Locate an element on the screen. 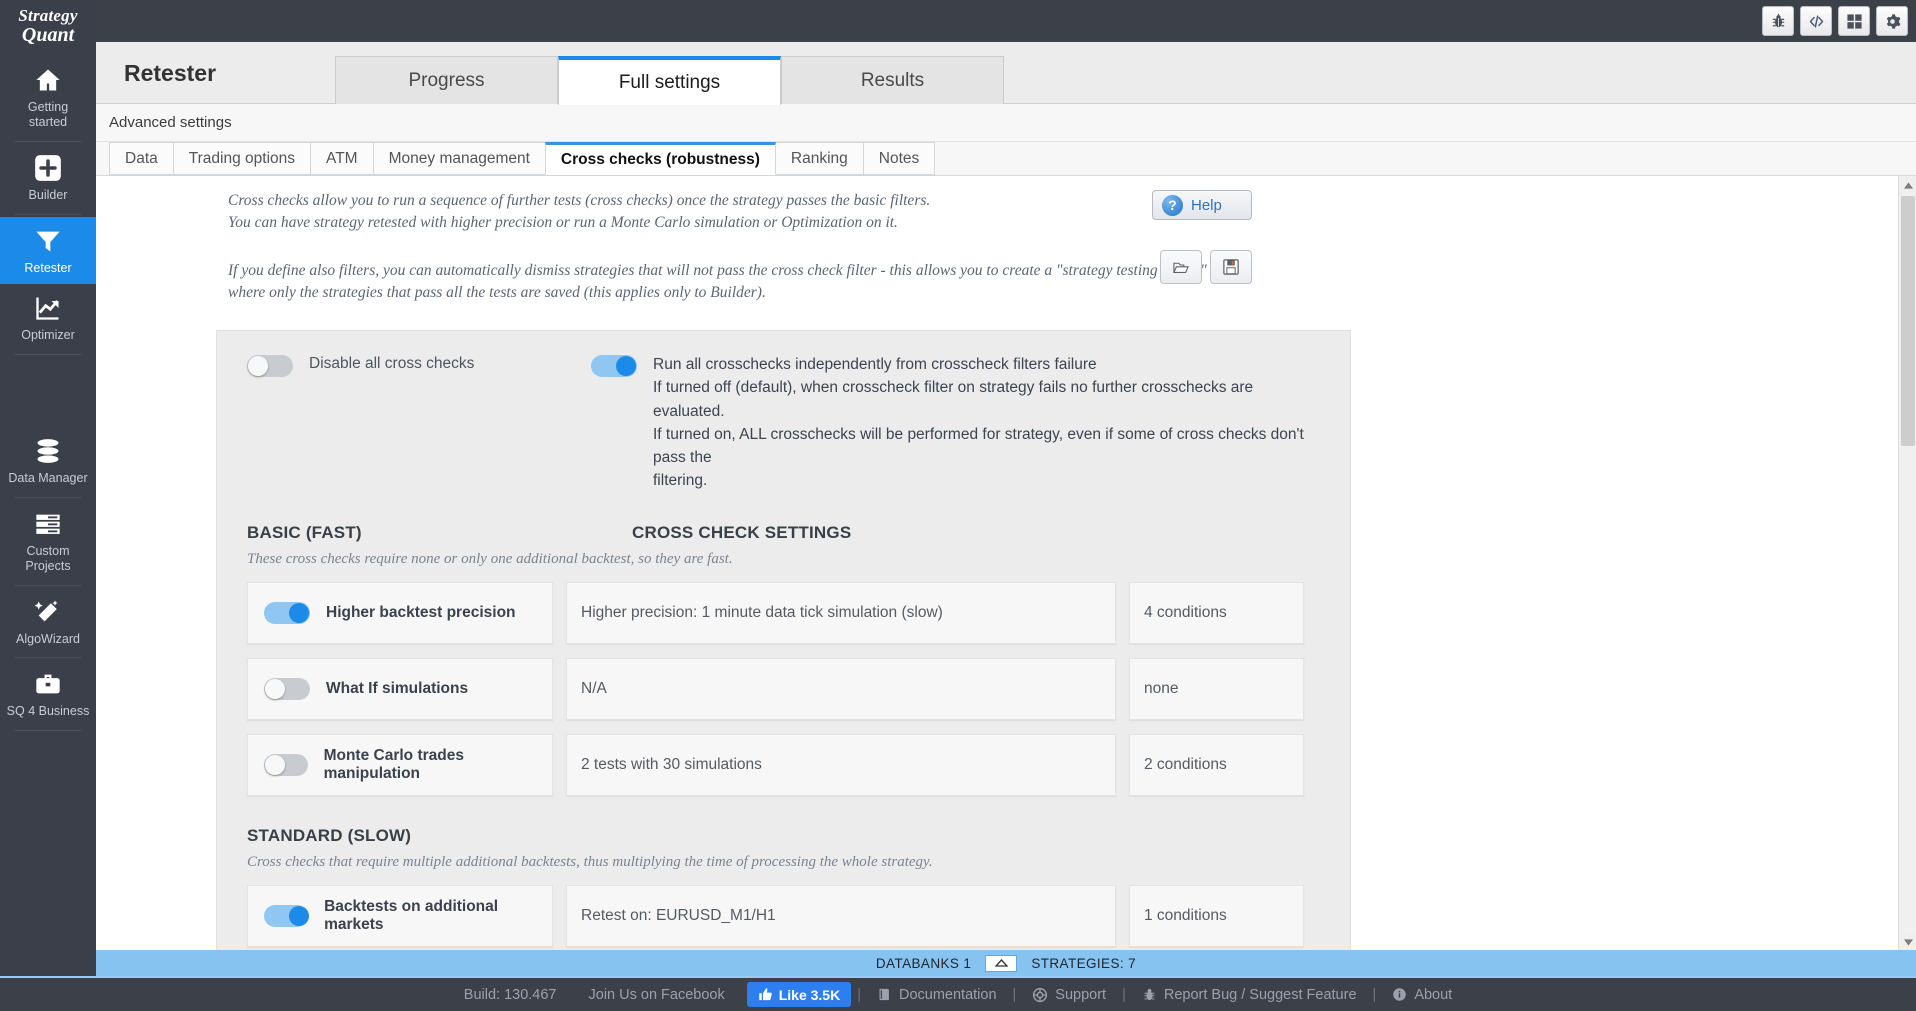 The width and height of the screenshot is (1916, 1011). cross-check-settings-cell: N/A is located at coordinates (841, 688).